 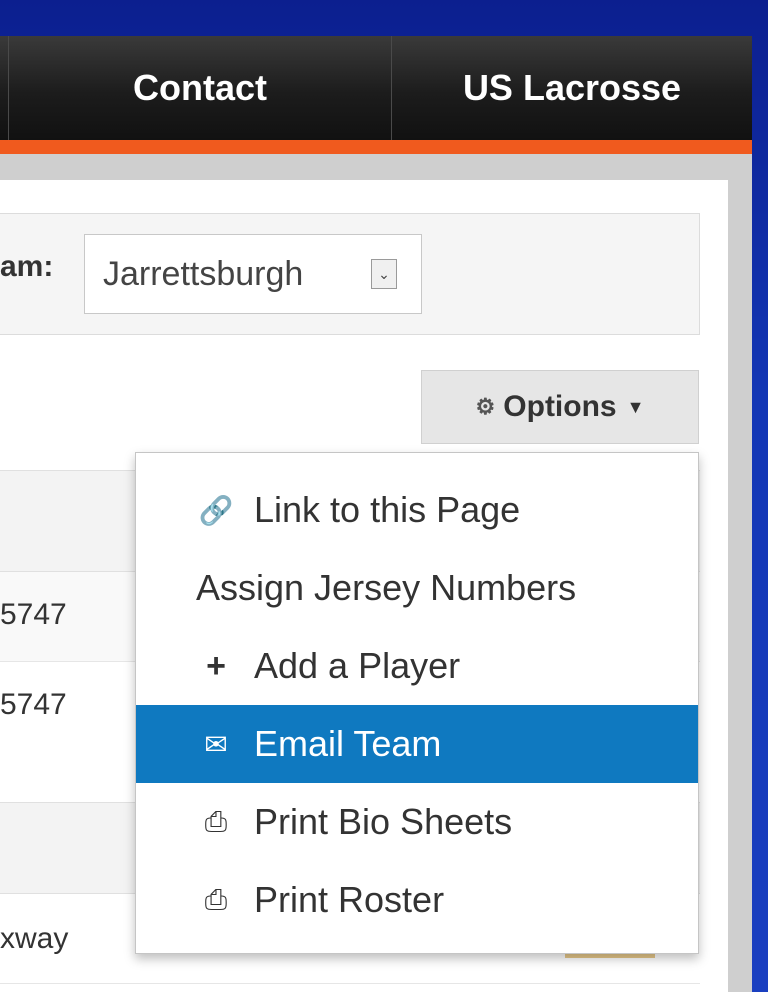 What do you see at coordinates (216, 510) in the screenshot?
I see `link-icon: 🔗` at bounding box center [216, 510].